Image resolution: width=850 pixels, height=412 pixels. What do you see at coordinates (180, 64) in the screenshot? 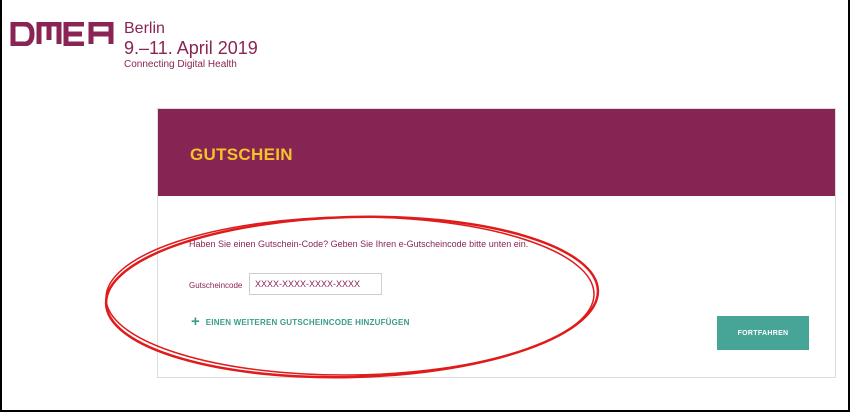
I see `event-tagline: Connecting Digital Health` at bounding box center [180, 64].